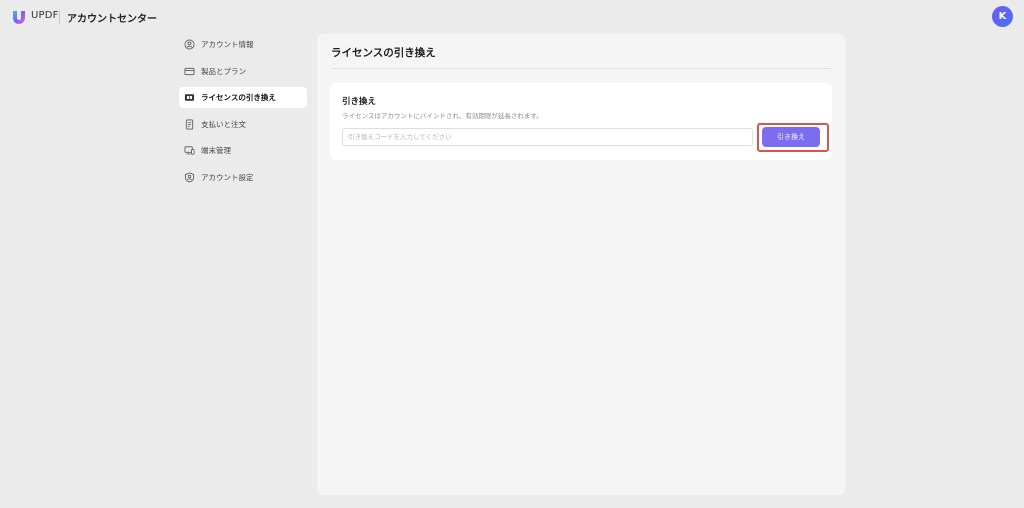 The width and height of the screenshot is (1024, 508). I want to click on top-bar: UPDF アカウントセンター K, so click(512, 18).